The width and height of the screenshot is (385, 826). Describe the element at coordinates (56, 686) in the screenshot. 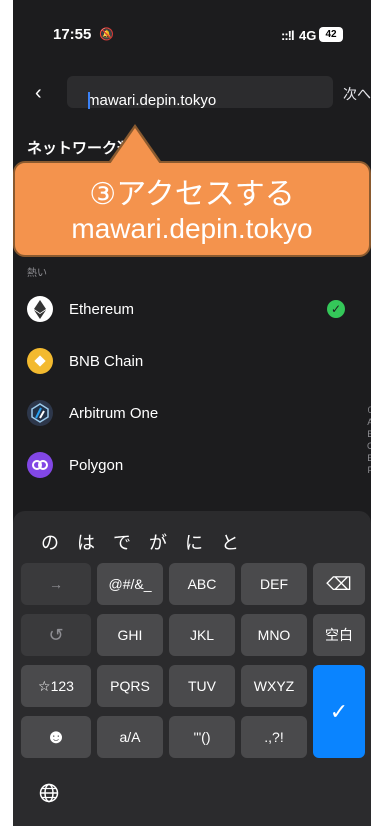

I see `number-key: ☆123` at that location.